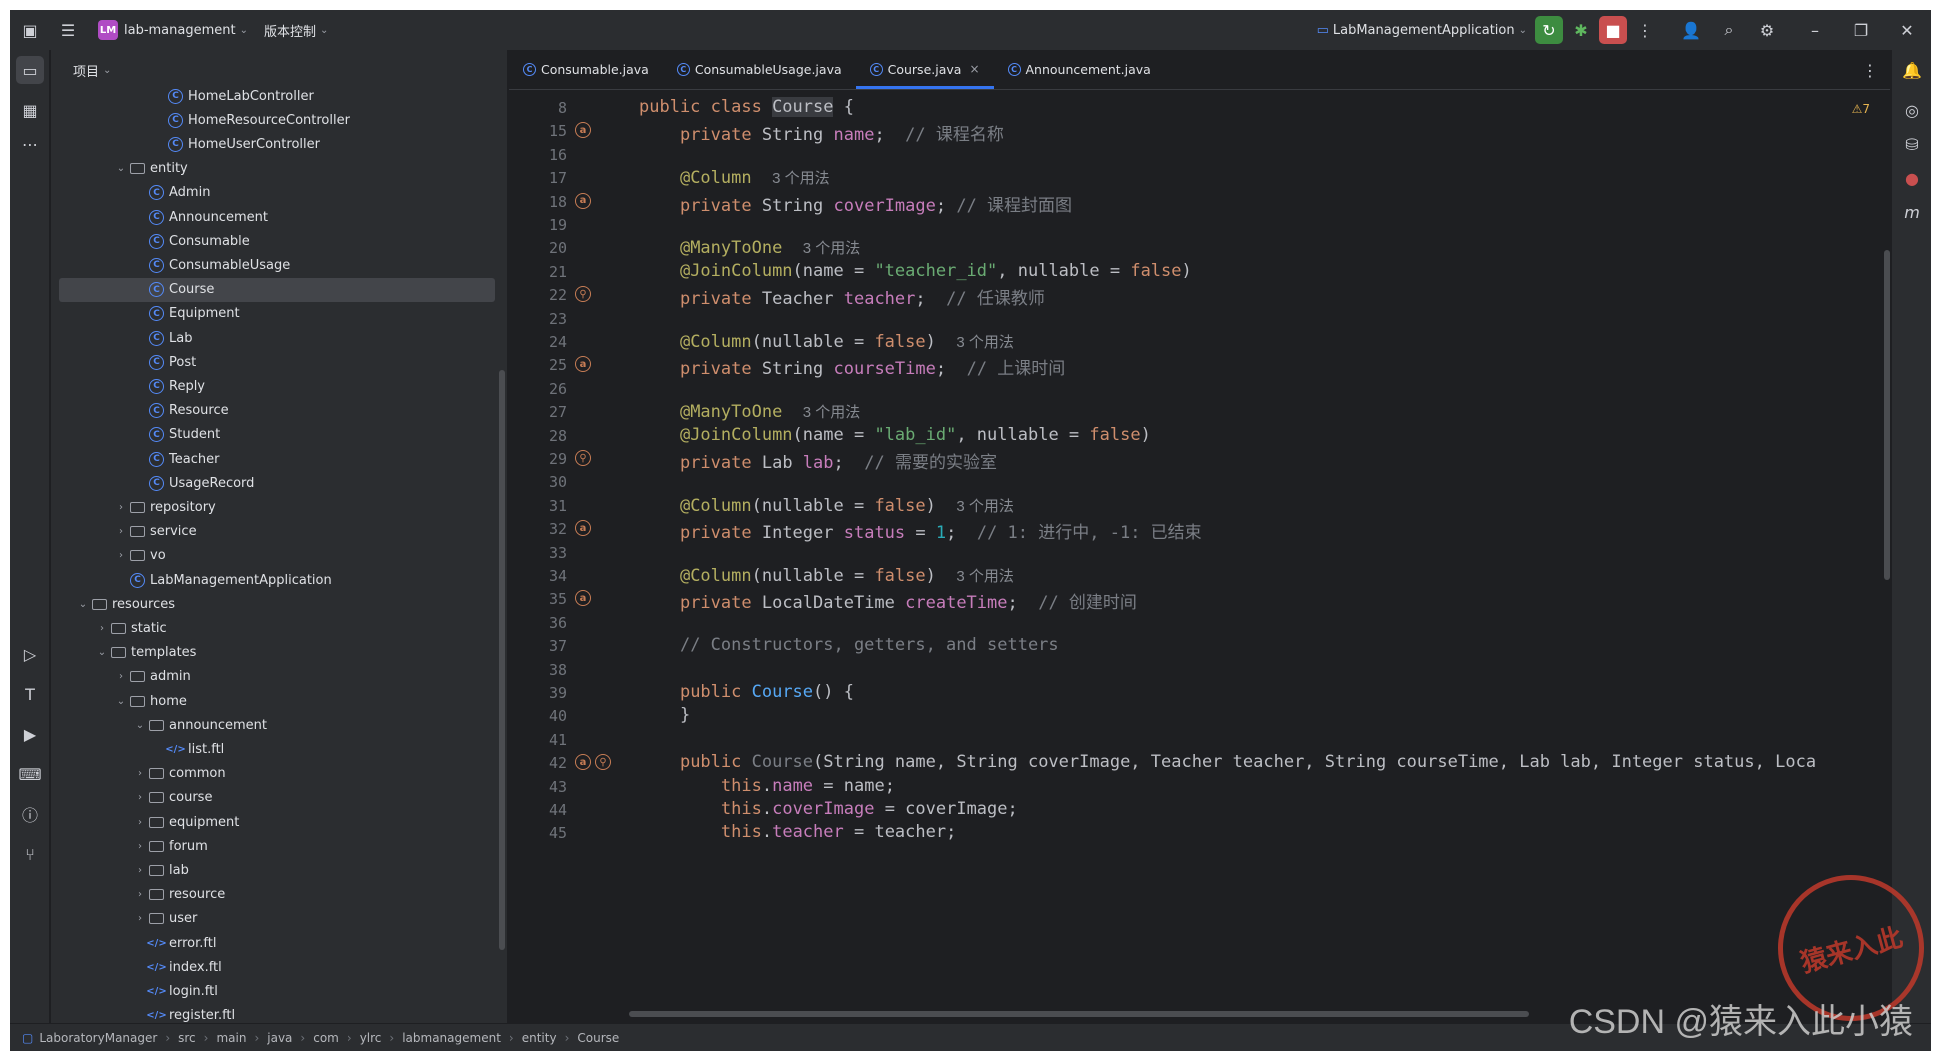  I want to click on tree-item-home: ⌄ home, so click(277, 701).